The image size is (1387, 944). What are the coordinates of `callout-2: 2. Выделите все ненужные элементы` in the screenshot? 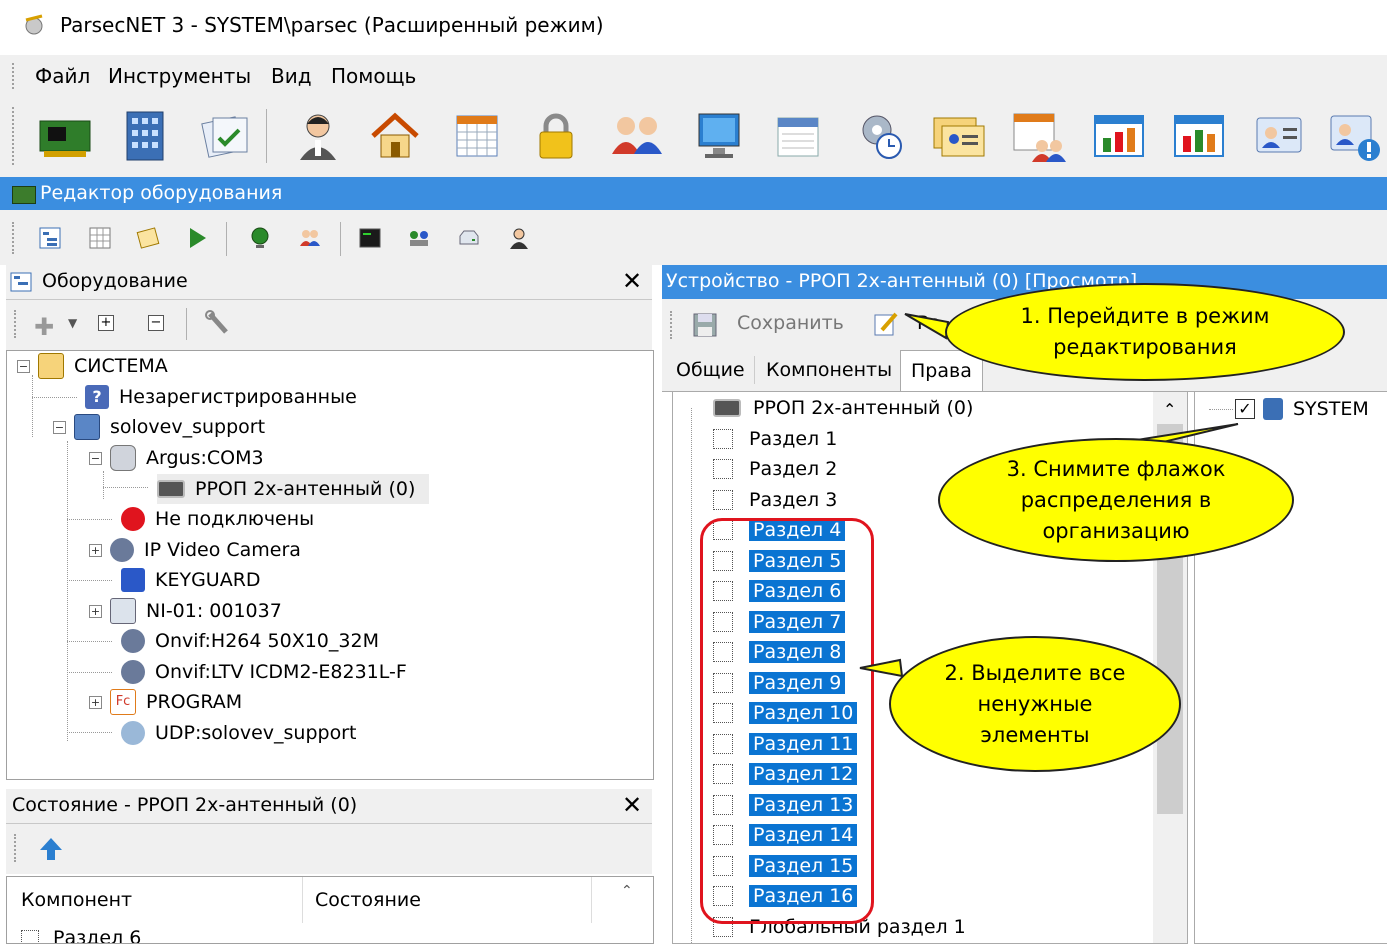 It's located at (1035, 704).